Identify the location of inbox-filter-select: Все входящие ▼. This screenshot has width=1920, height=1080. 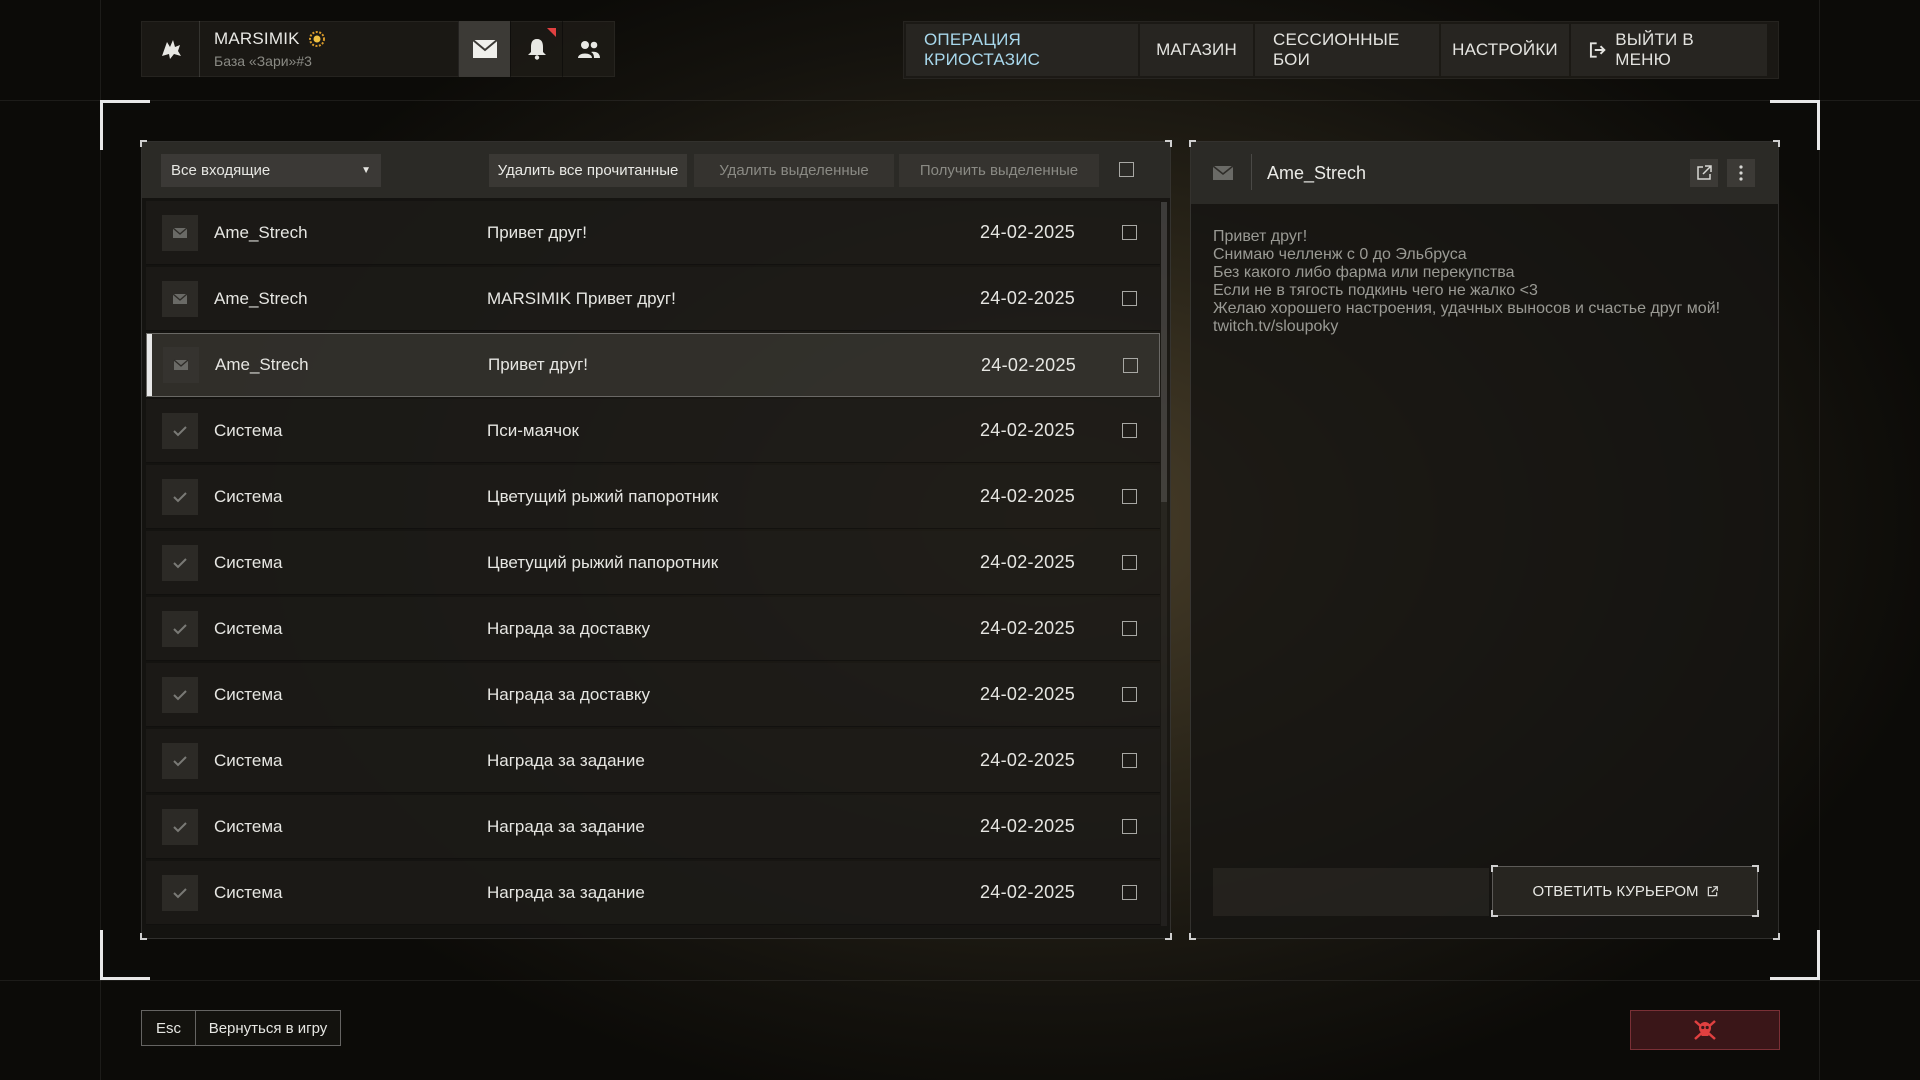
(271, 170).